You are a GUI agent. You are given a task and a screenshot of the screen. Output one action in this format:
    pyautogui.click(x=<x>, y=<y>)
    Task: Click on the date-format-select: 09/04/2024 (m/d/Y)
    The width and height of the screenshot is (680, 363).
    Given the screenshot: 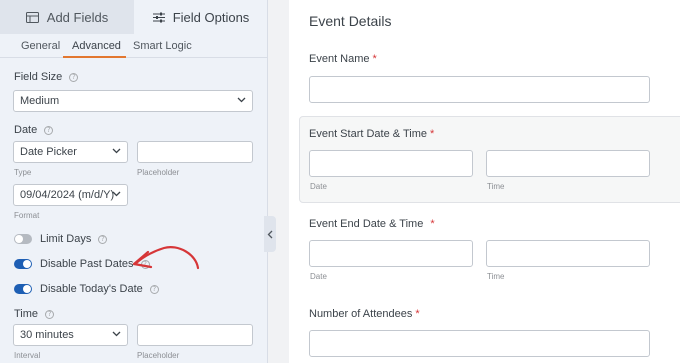 What is the action you would take?
    pyautogui.click(x=70, y=195)
    